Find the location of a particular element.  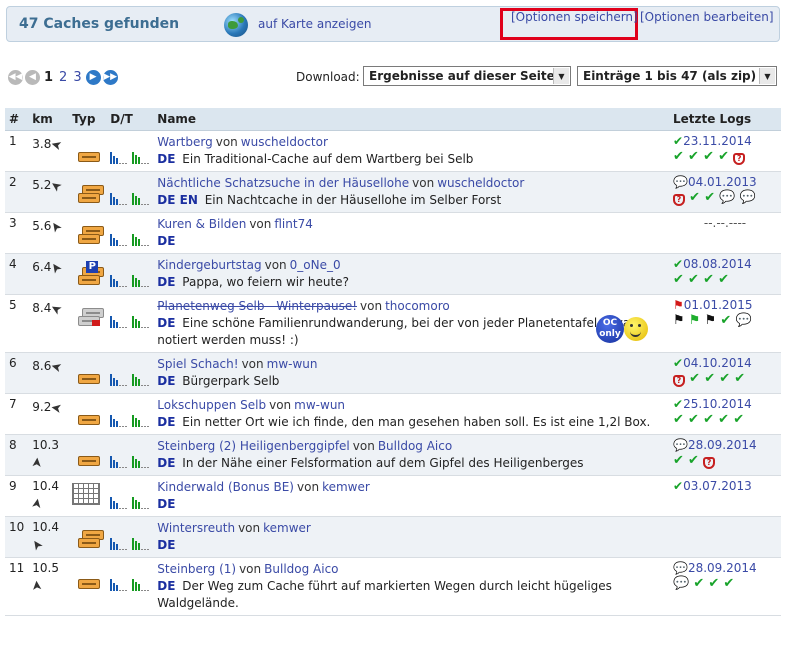

download-scope-select: Ergebnisse auf dieser Seite ▼ is located at coordinates (467, 76).